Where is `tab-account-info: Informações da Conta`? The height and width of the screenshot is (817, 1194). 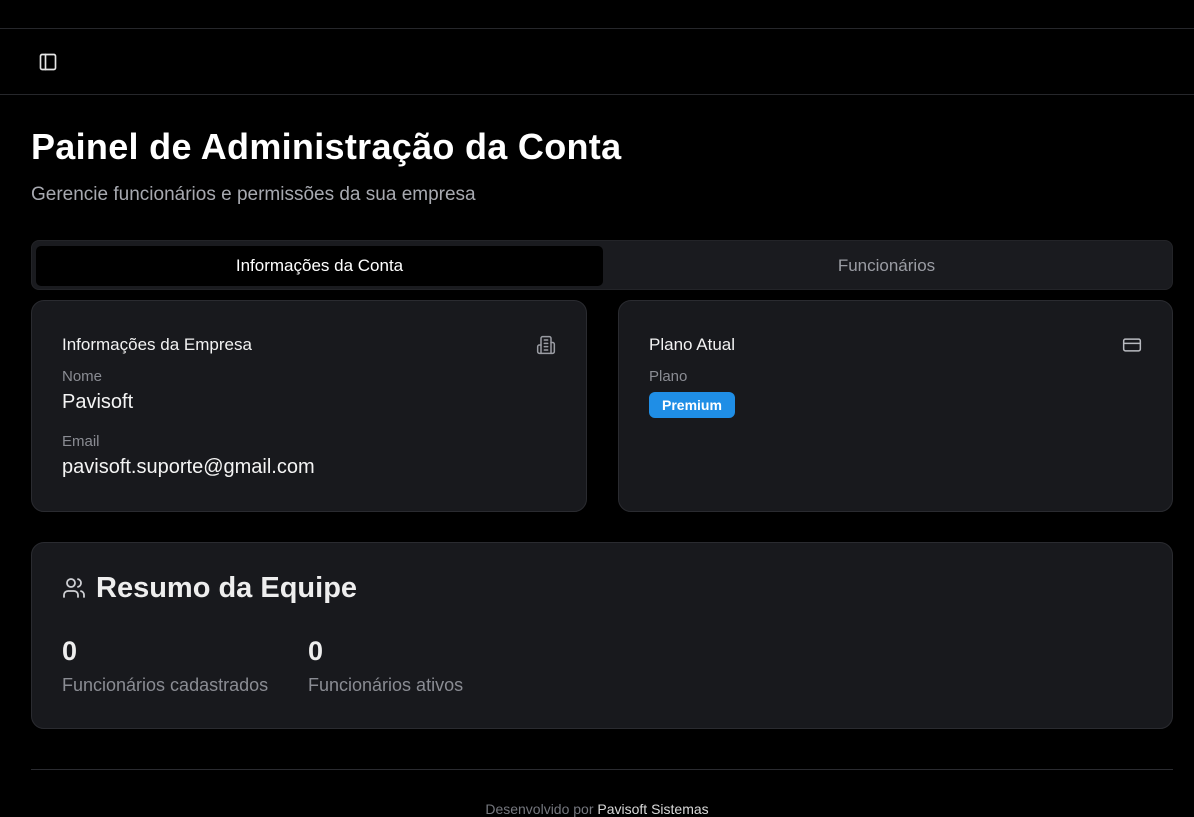 tab-account-info: Informações da Conta is located at coordinates (319, 266).